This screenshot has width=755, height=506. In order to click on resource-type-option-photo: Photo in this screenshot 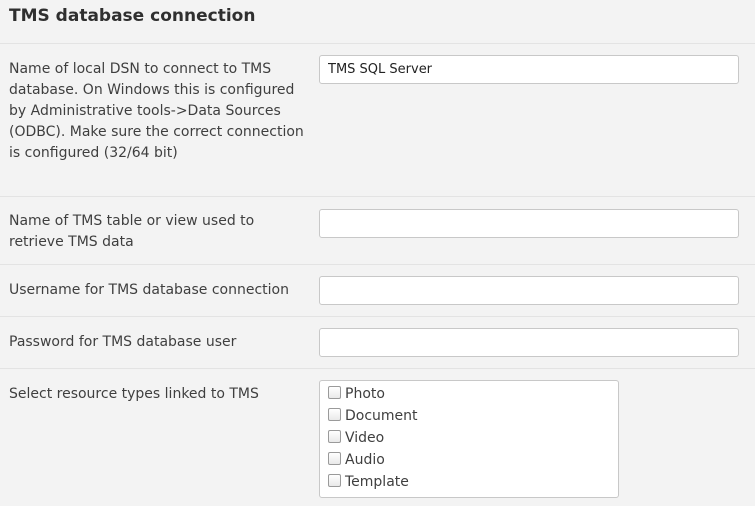, I will do `click(473, 394)`.